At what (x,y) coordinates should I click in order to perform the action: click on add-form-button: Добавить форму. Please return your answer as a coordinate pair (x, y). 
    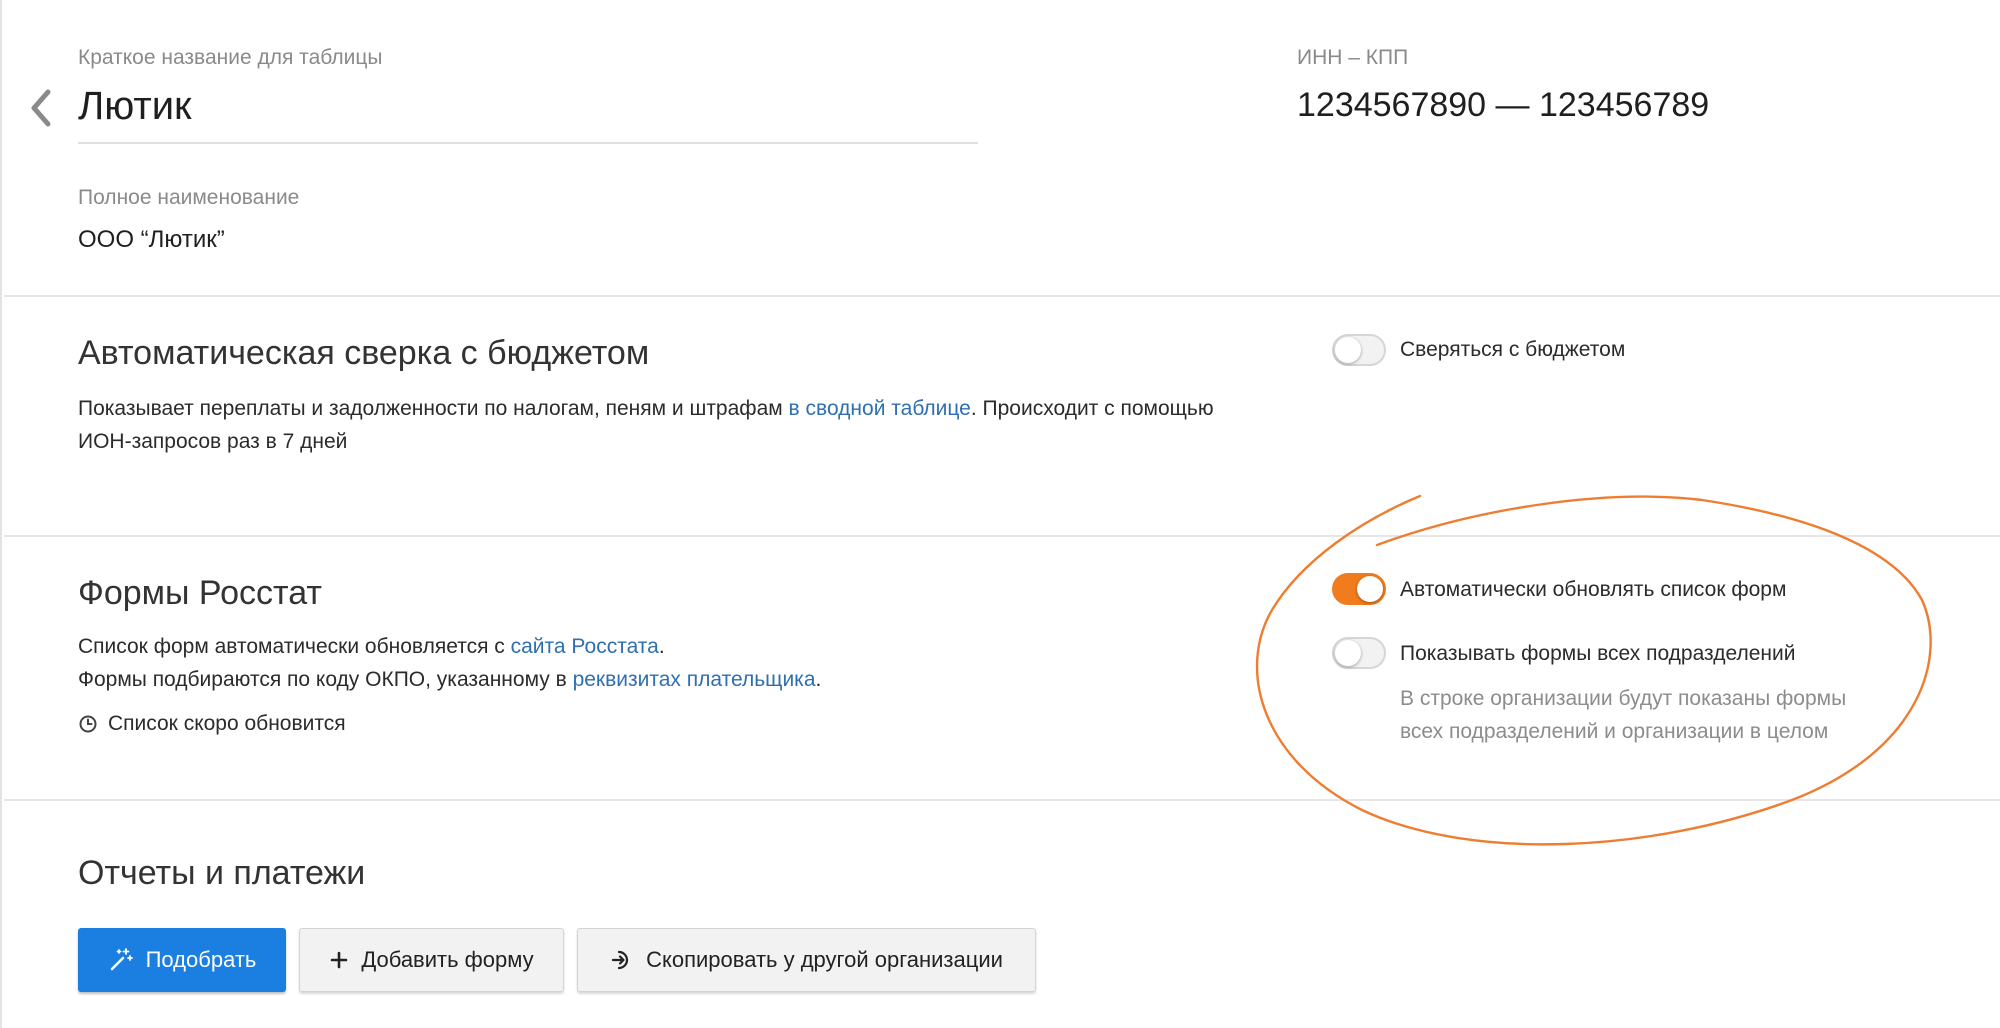
    Looking at the image, I should click on (431, 960).